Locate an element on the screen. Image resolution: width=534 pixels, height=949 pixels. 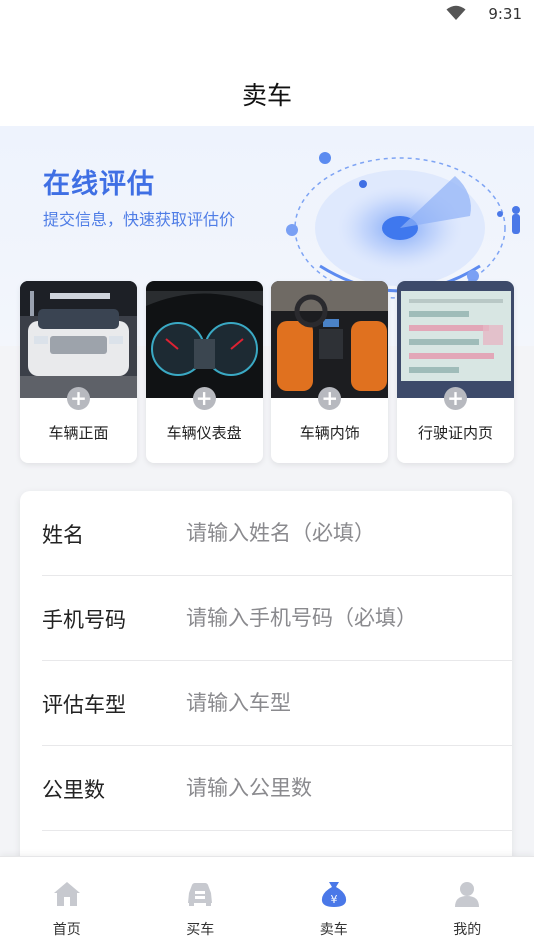
photo-card-dashboard: + 车辆仪表盘 is located at coordinates (204, 372).